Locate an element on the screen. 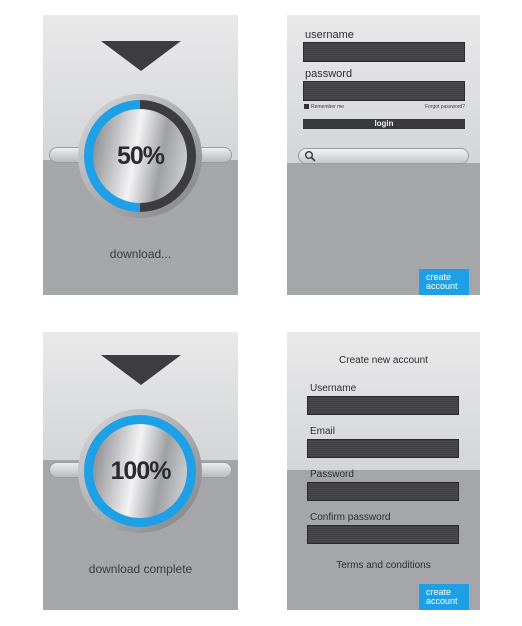  search-input is located at coordinates (383, 156).